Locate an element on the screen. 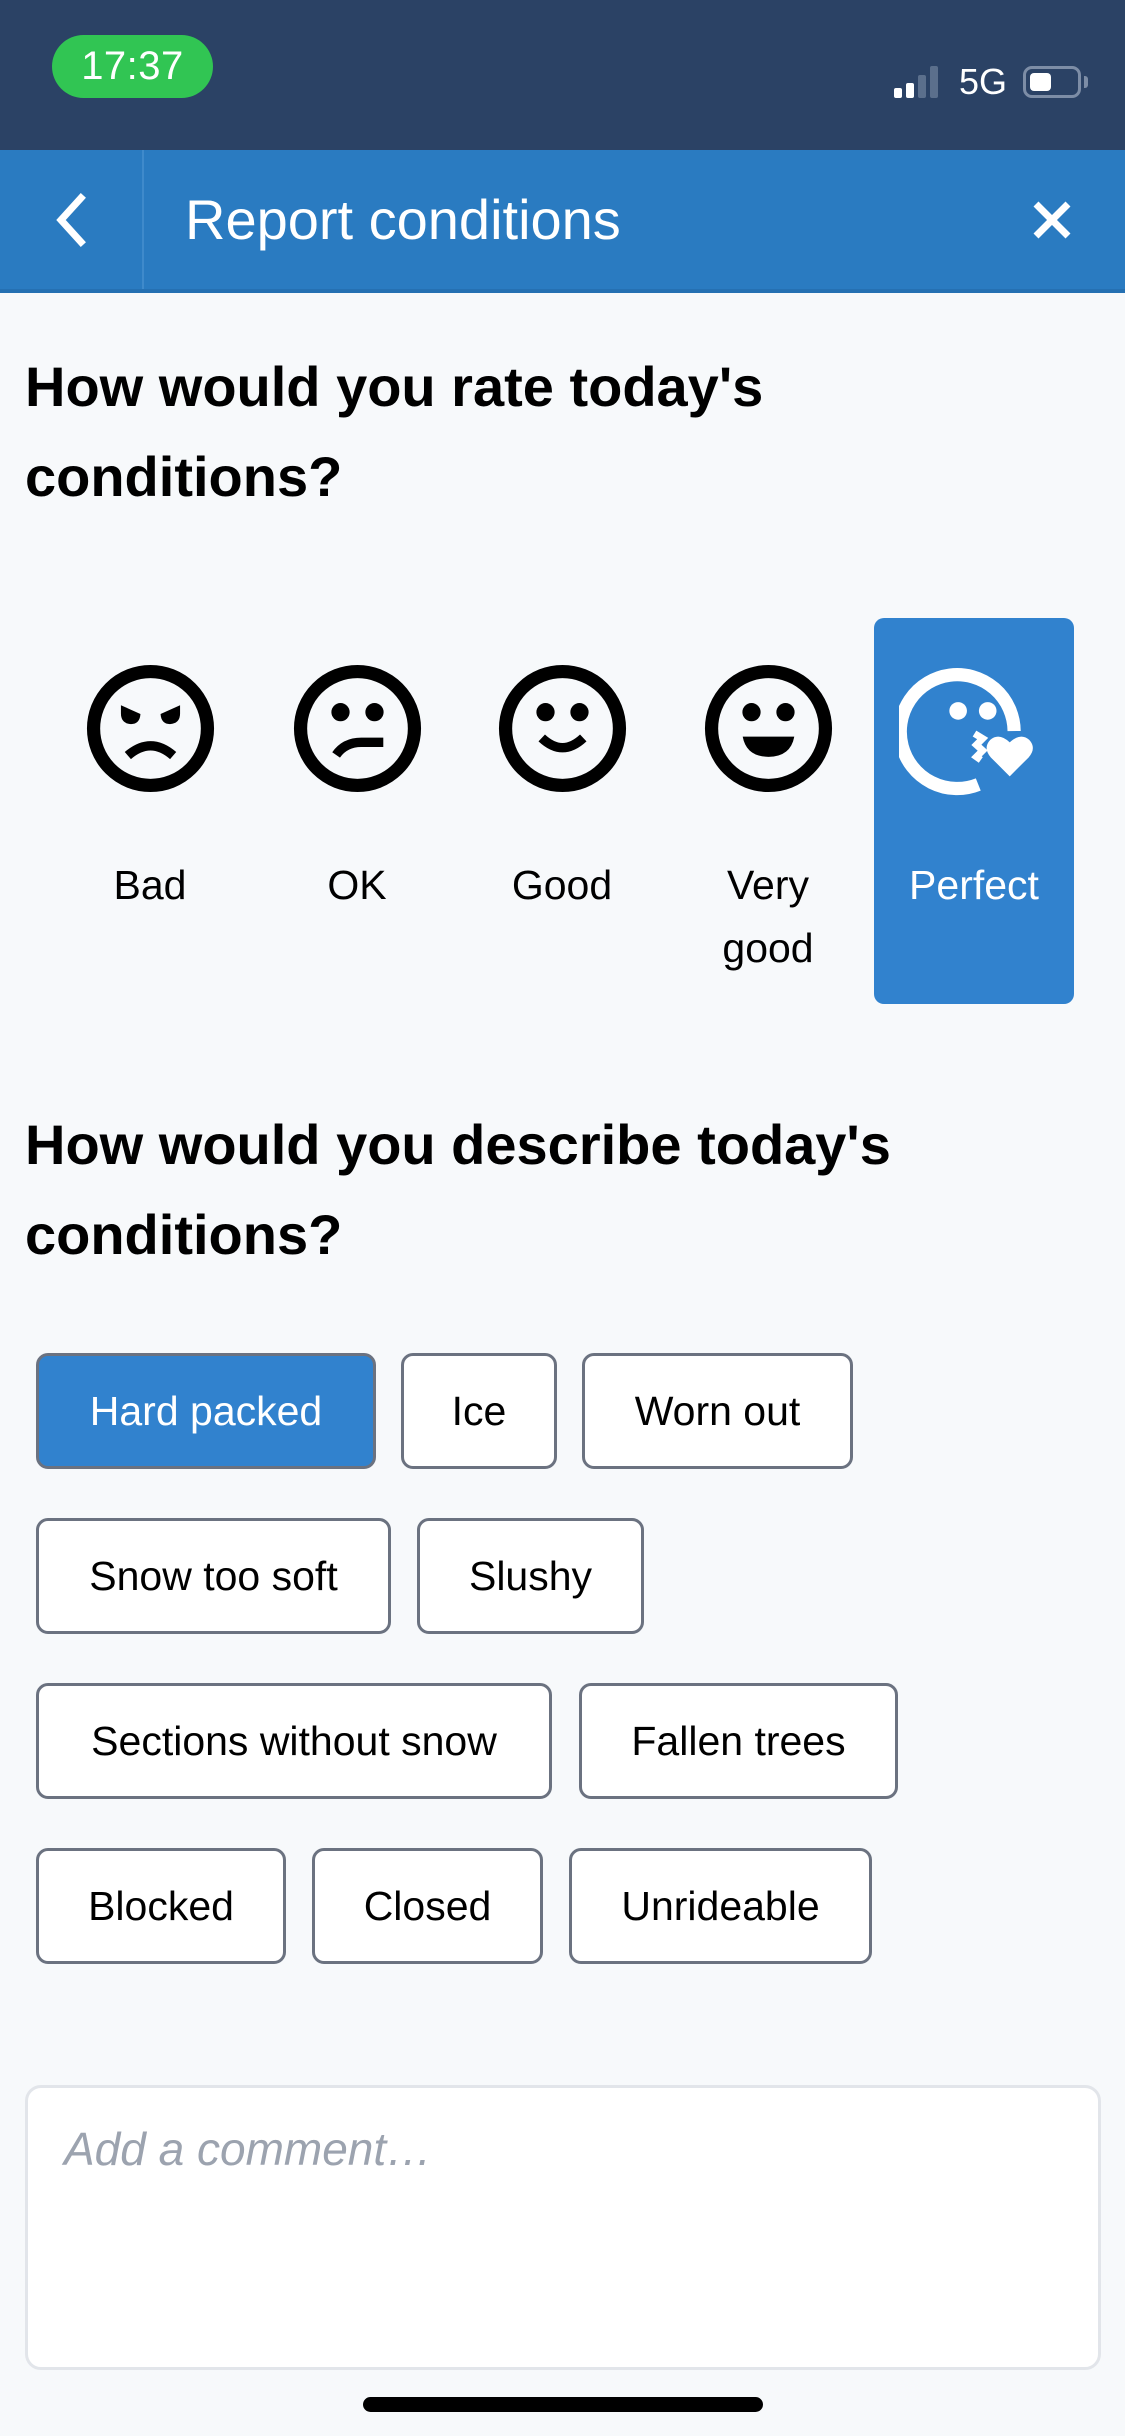 The height and width of the screenshot is (2436, 1125). chip-snow-too-soft: Snow too soft is located at coordinates (213, 1576).